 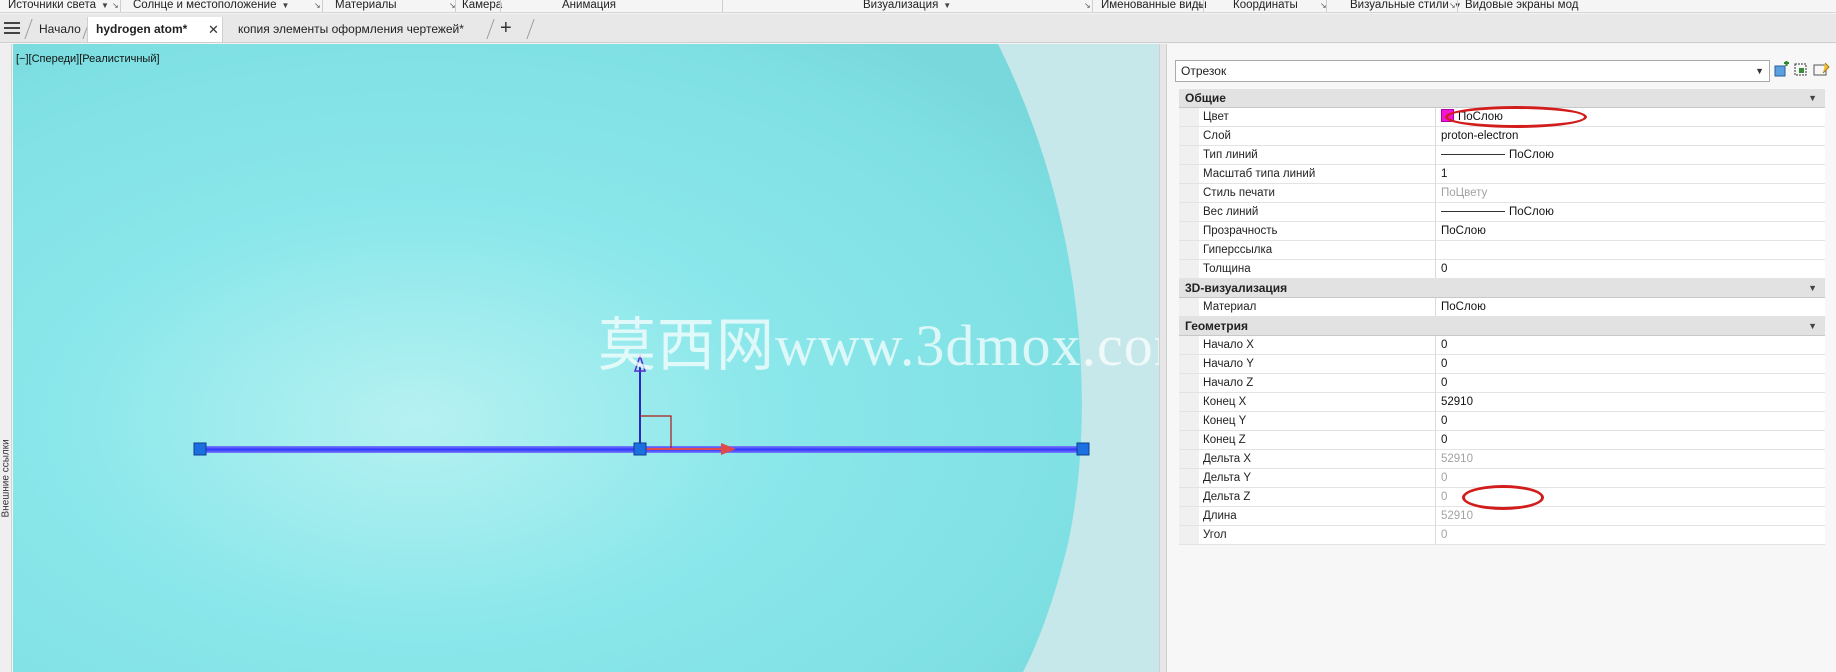 What do you see at coordinates (1447, 115) in the screenshot?
I see `color-swatch-icon` at bounding box center [1447, 115].